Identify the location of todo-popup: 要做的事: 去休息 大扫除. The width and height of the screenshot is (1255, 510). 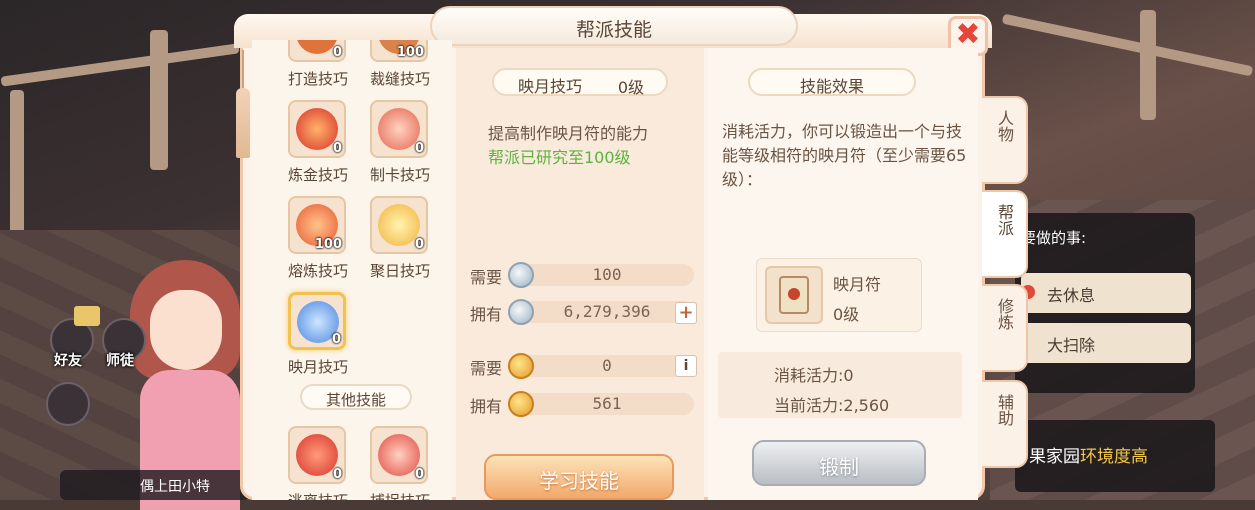
(1105, 303).